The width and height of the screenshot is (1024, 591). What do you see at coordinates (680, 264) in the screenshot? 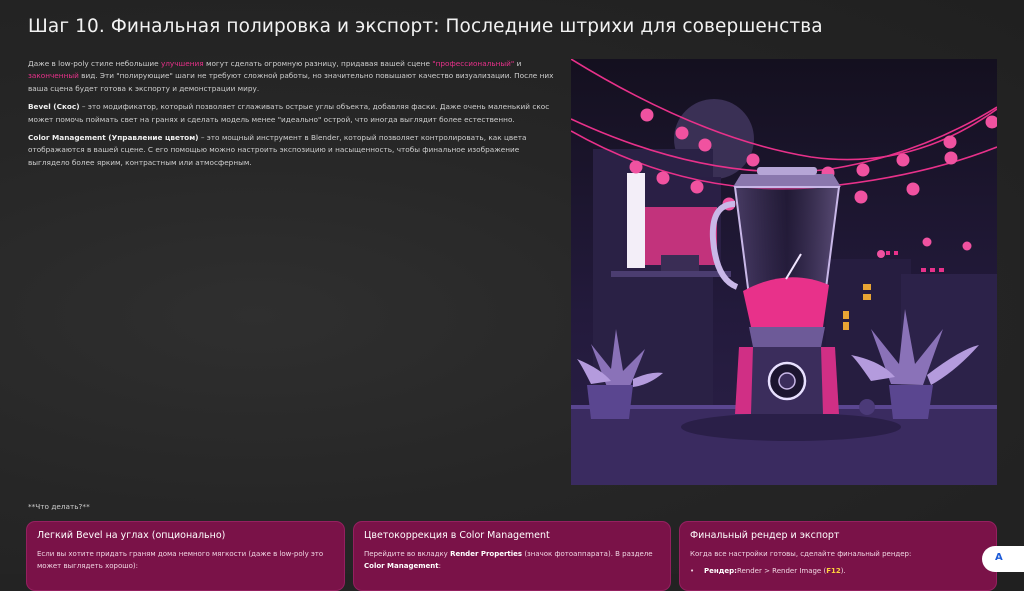
I see `window-box` at bounding box center [680, 264].